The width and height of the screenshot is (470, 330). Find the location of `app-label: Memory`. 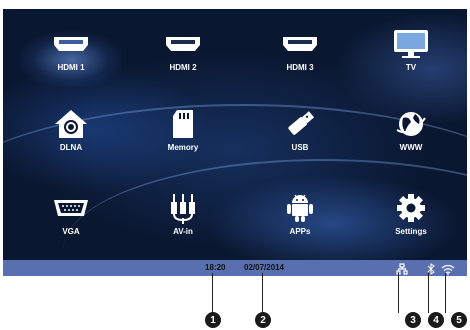

app-label: Memory is located at coordinates (183, 147).